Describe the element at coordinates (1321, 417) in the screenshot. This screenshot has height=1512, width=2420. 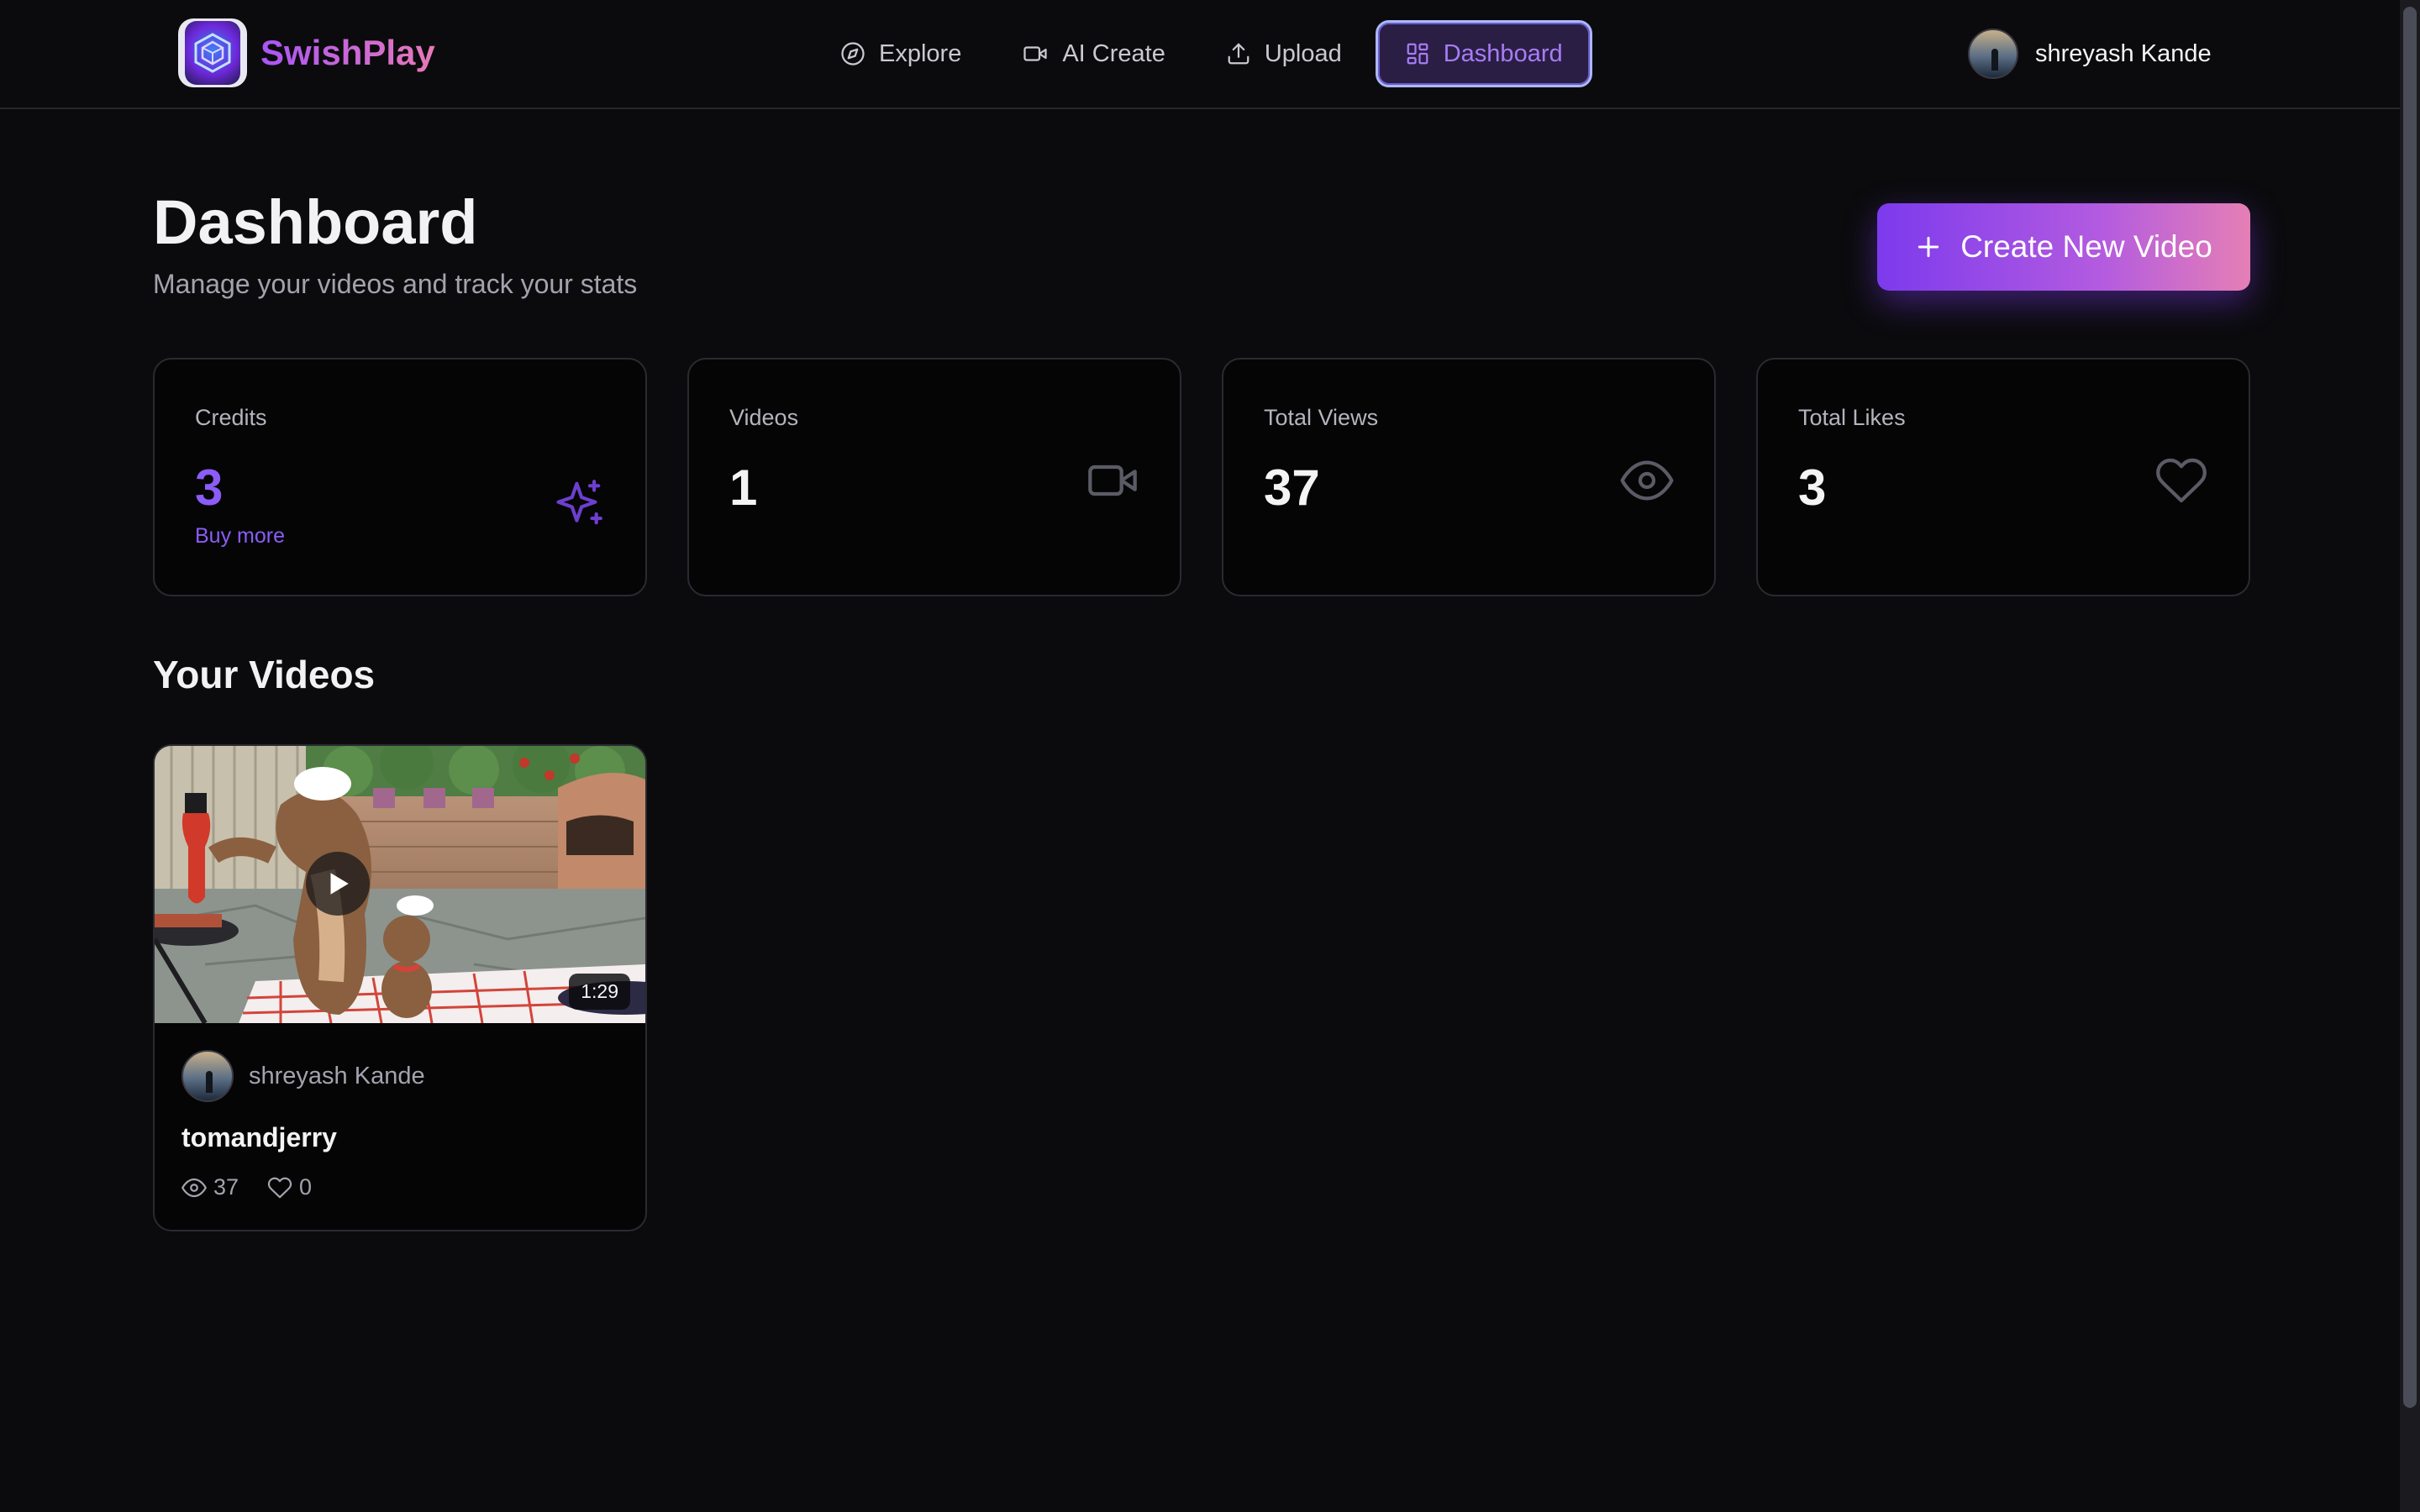
I see `stat-label: Total Views` at that location.